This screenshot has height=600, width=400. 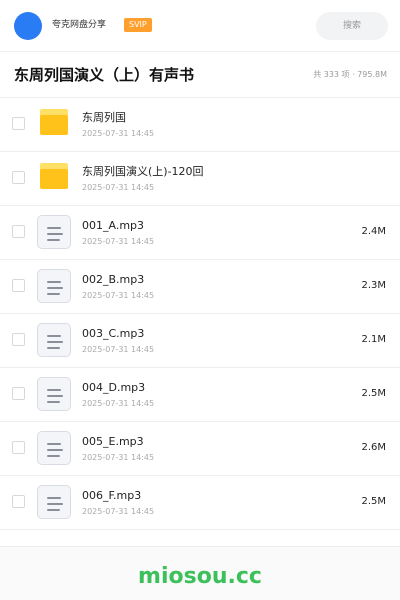 What do you see at coordinates (200, 75) in the screenshot?
I see `folder-header: 东周列国演义（上）有声书 共 333 项 · 795.8M` at bounding box center [200, 75].